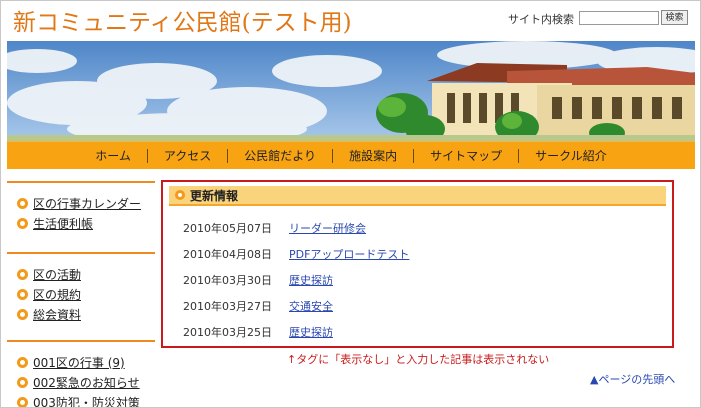 The height and width of the screenshot is (408, 701). Describe the element at coordinates (187, 155) in the screenshot. I see `nav-access: アクセス` at that location.